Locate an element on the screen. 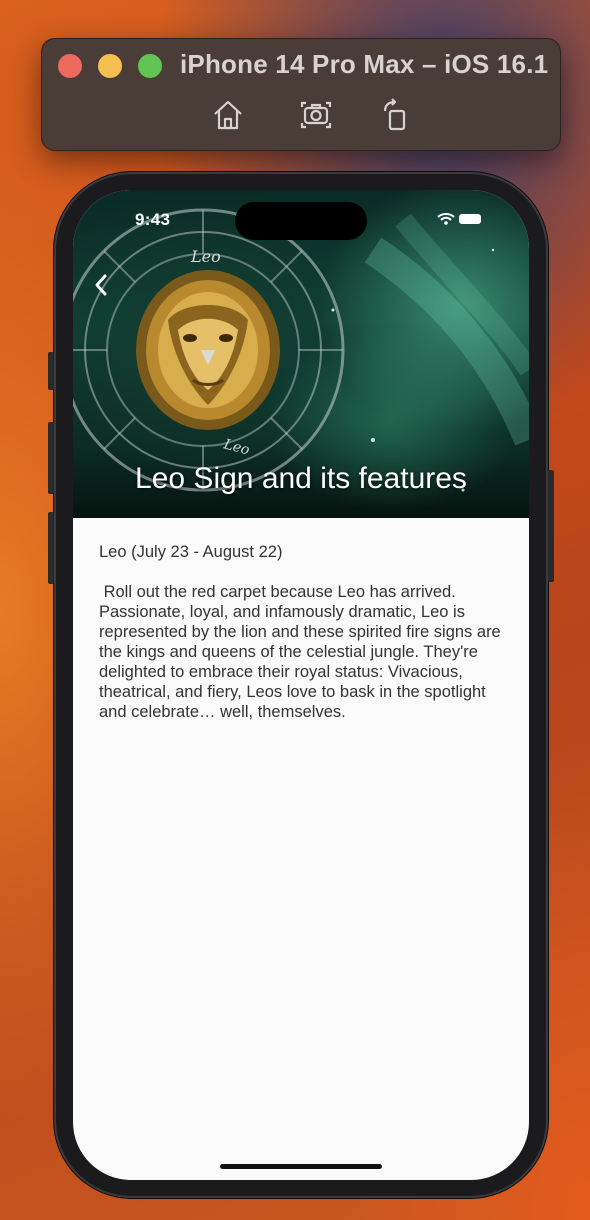 This screenshot has width=590, height=1220. wheel-label-top: Leo is located at coordinates (205, 256).